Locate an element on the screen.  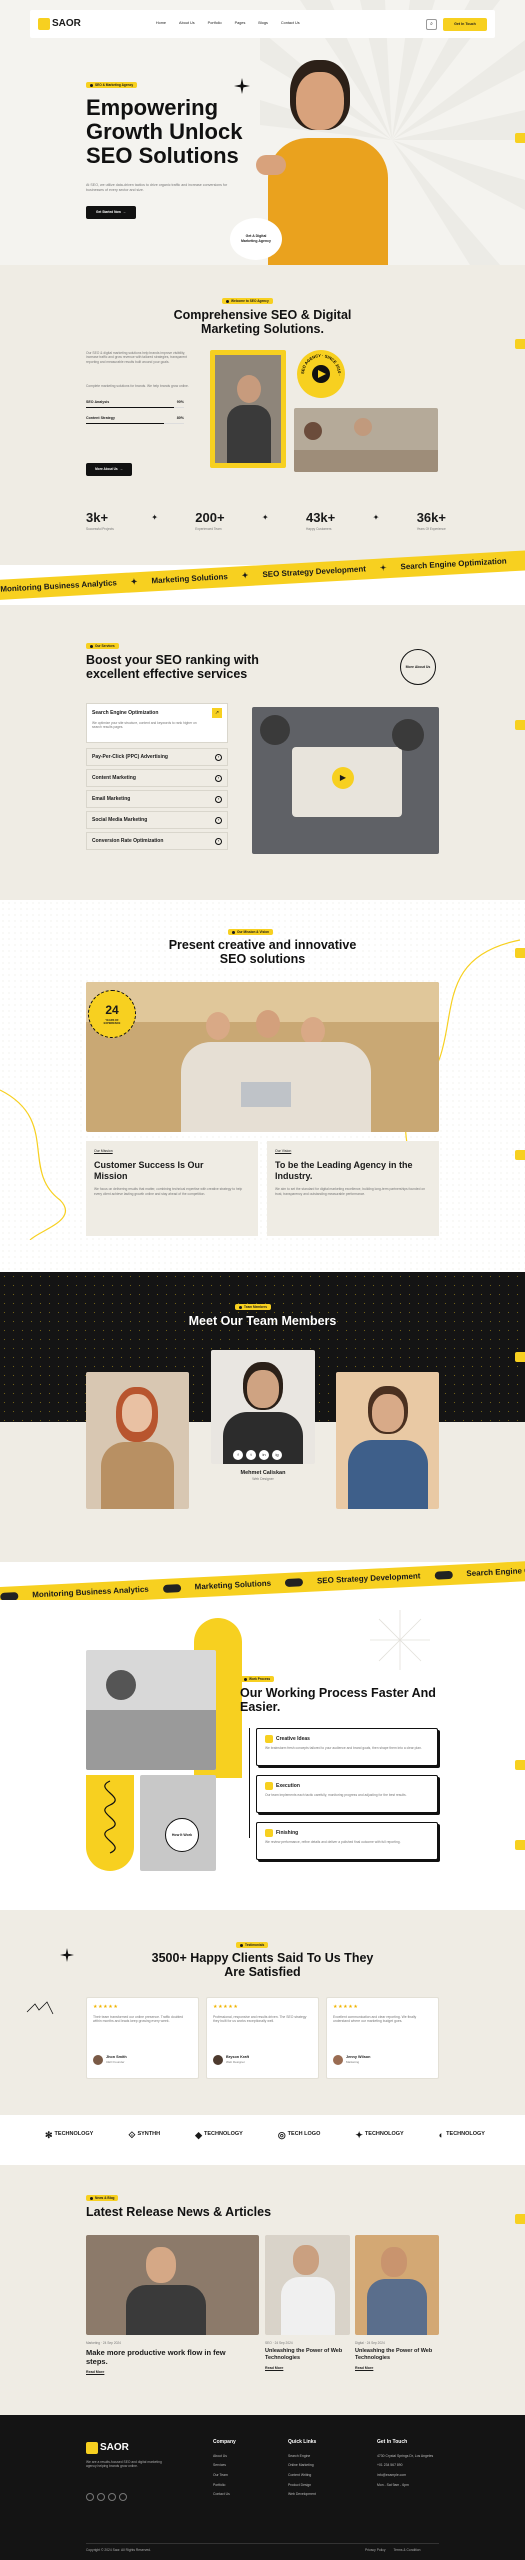
process-tag-label: Work Process is located at coordinates (260, 1679).